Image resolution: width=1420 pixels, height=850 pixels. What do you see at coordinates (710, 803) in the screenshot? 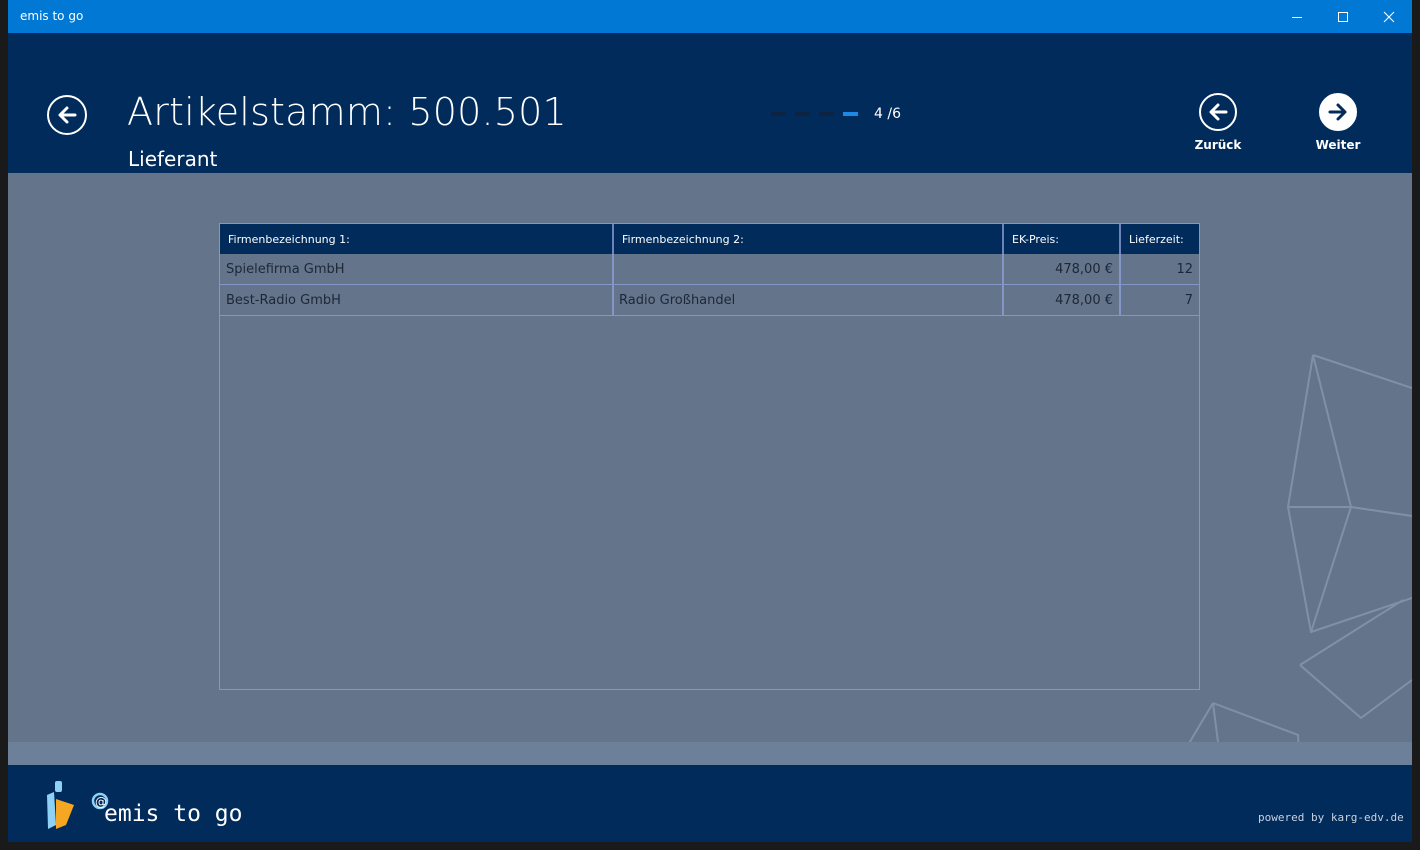
I see `footer: @ emis to go powered by karg-edv.de` at bounding box center [710, 803].